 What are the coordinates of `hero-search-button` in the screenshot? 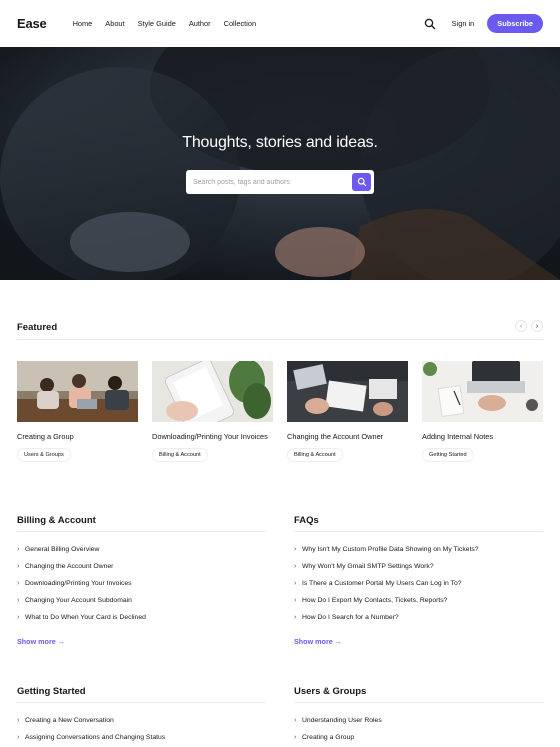 It's located at (361, 182).